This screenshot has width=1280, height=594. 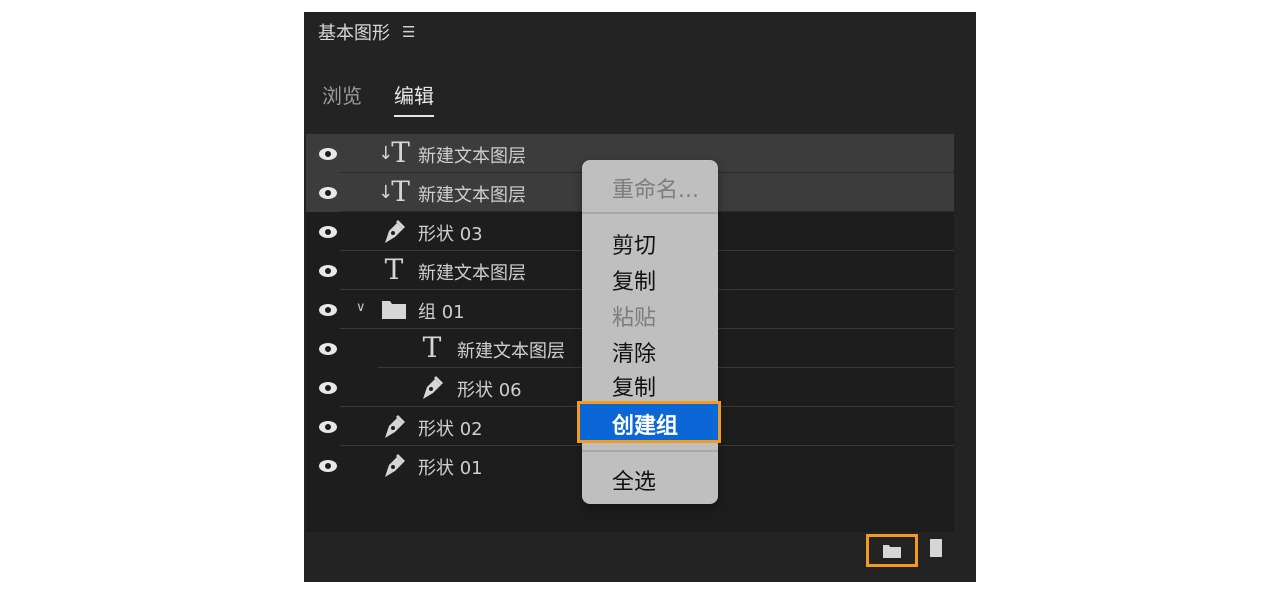 I want to click on menu-item-clear: 清除, so click(x=634, y=352).